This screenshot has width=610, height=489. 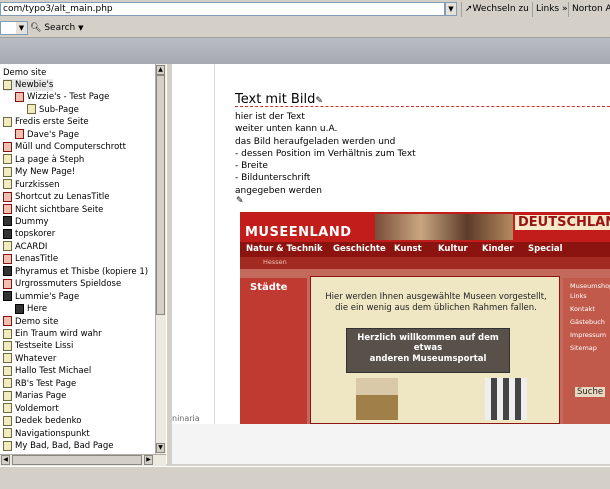 I want to click on museum-right-link: Links, so click(x=578, y=296).